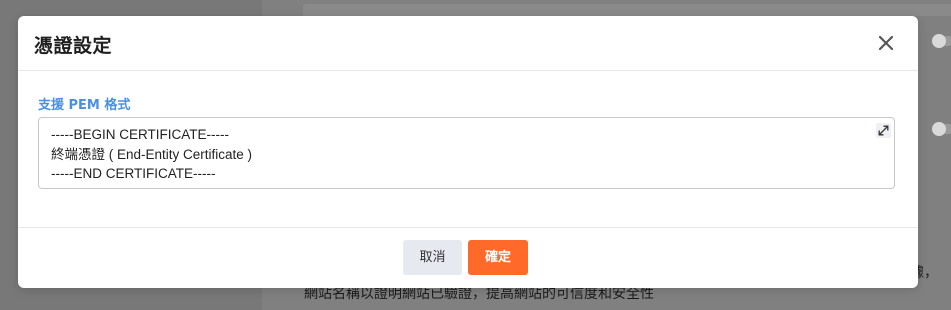  I want to click on certificate-line: -----BEGIN CERTIFICATE-----, so click(140, 134).